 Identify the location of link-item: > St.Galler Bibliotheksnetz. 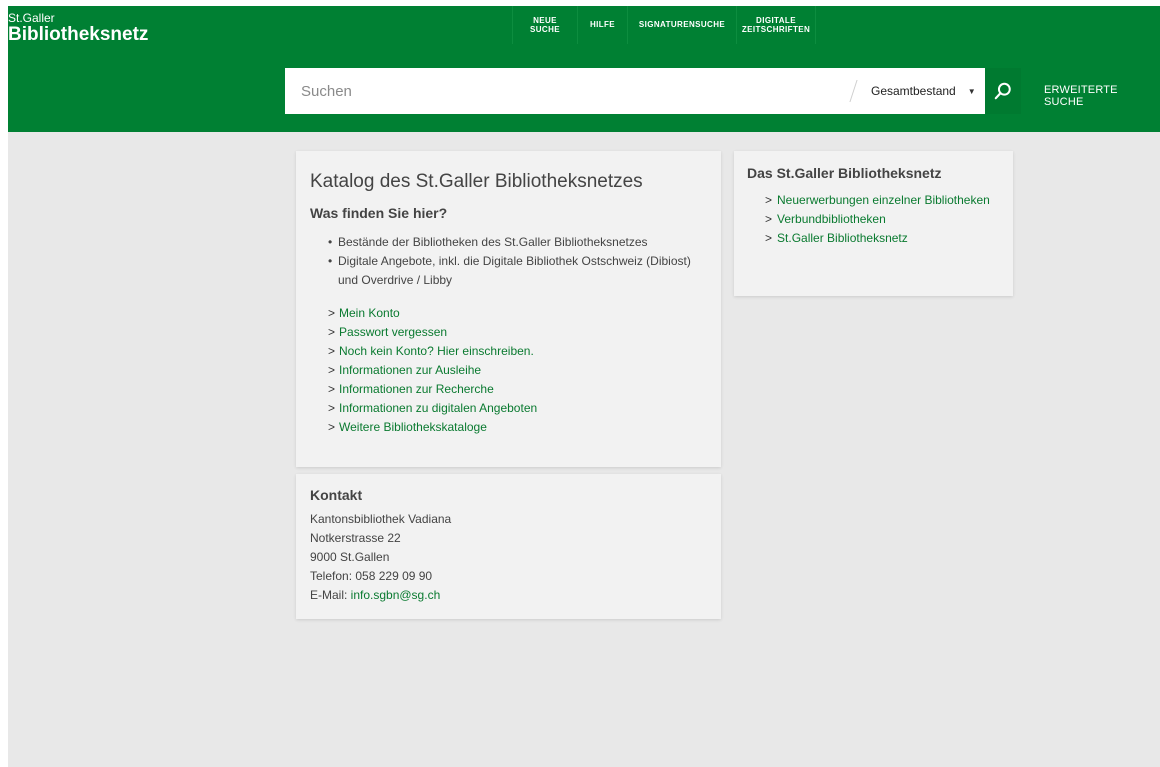
(882, 238).